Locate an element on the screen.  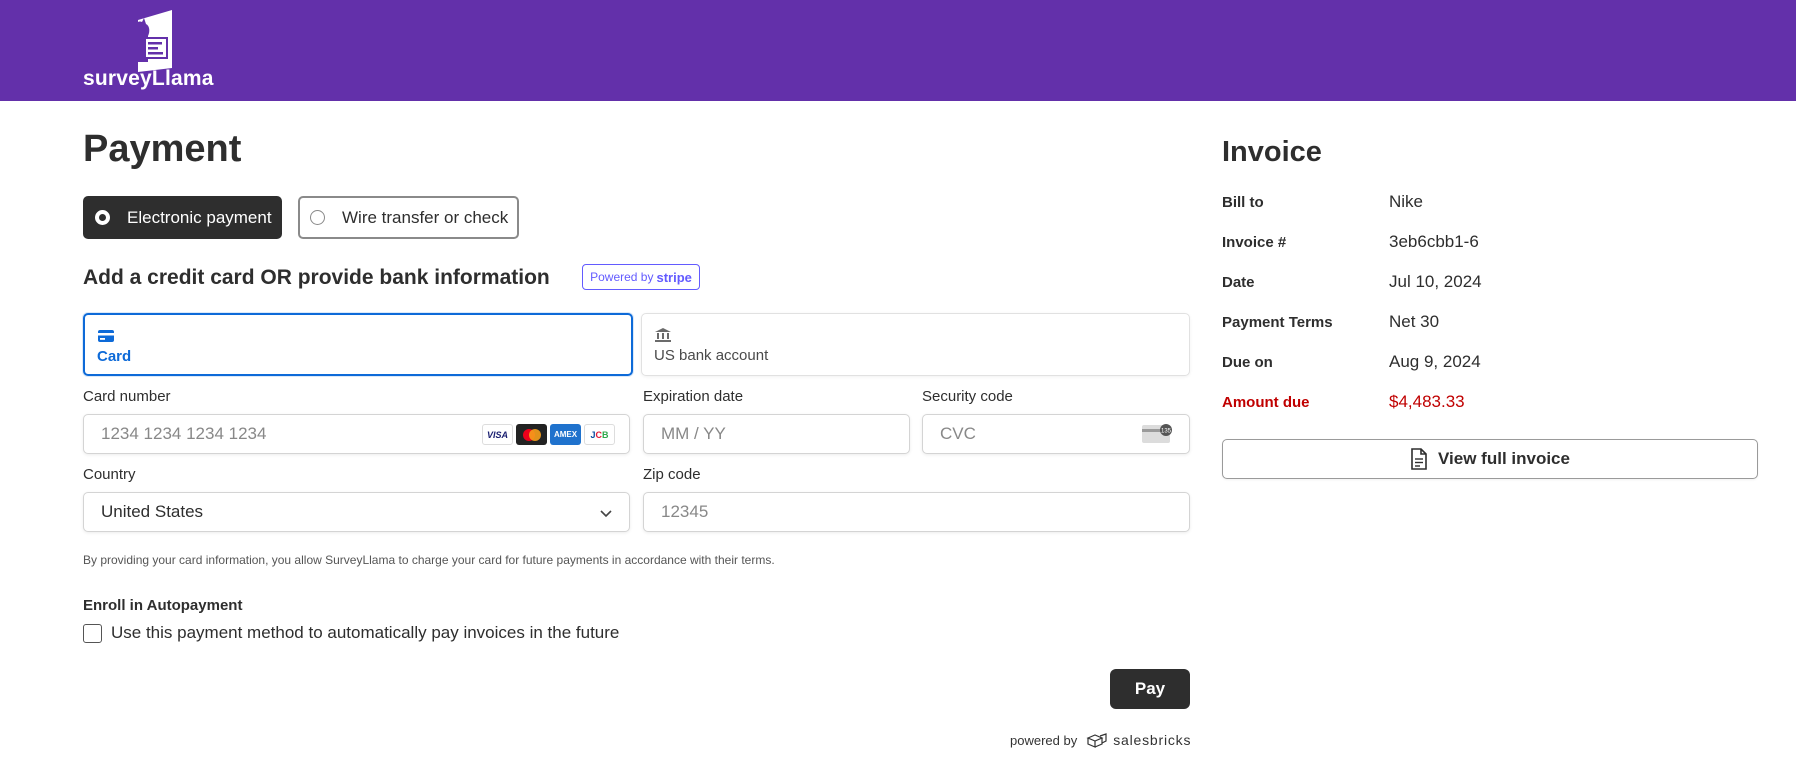
invoice-value: 3eb6cbb1-6 is located at coordinates (1434, 241).